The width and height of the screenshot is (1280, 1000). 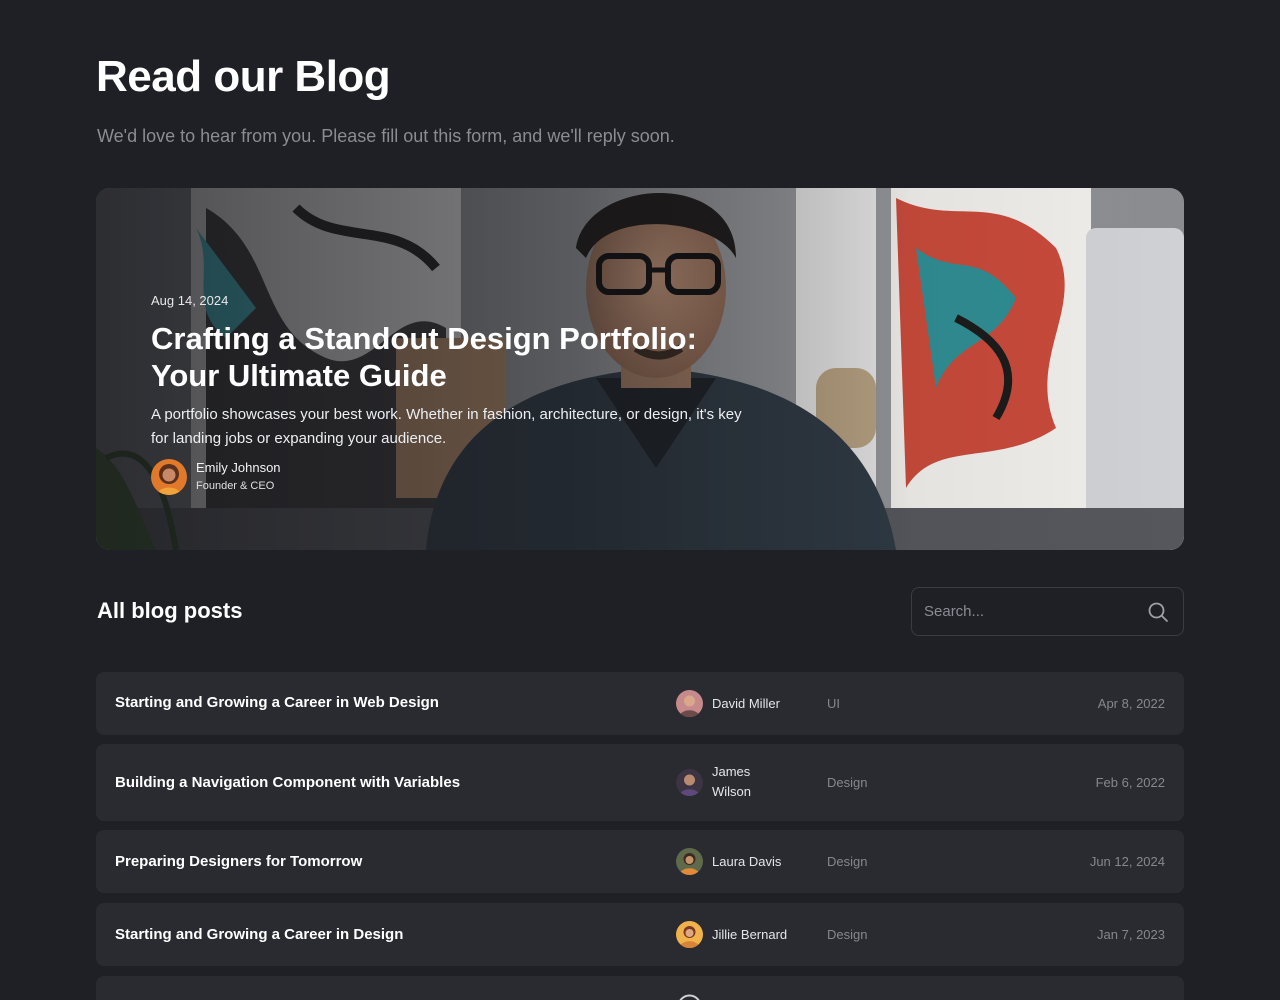 I want to click on post-author: Jillie Bernard, so click(x=734, y=934).